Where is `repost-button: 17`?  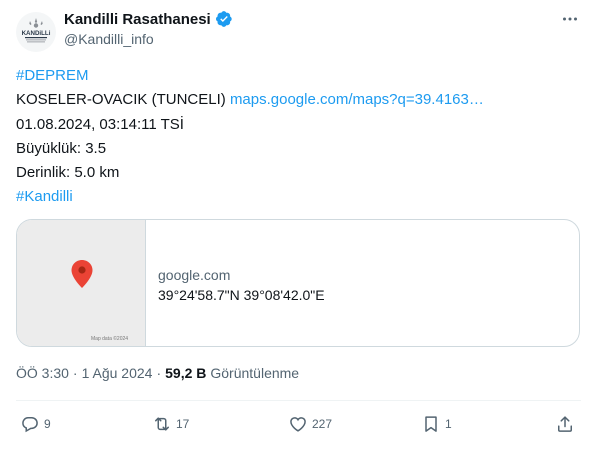 repost-button: 17 is located at coordinates (170, 424).